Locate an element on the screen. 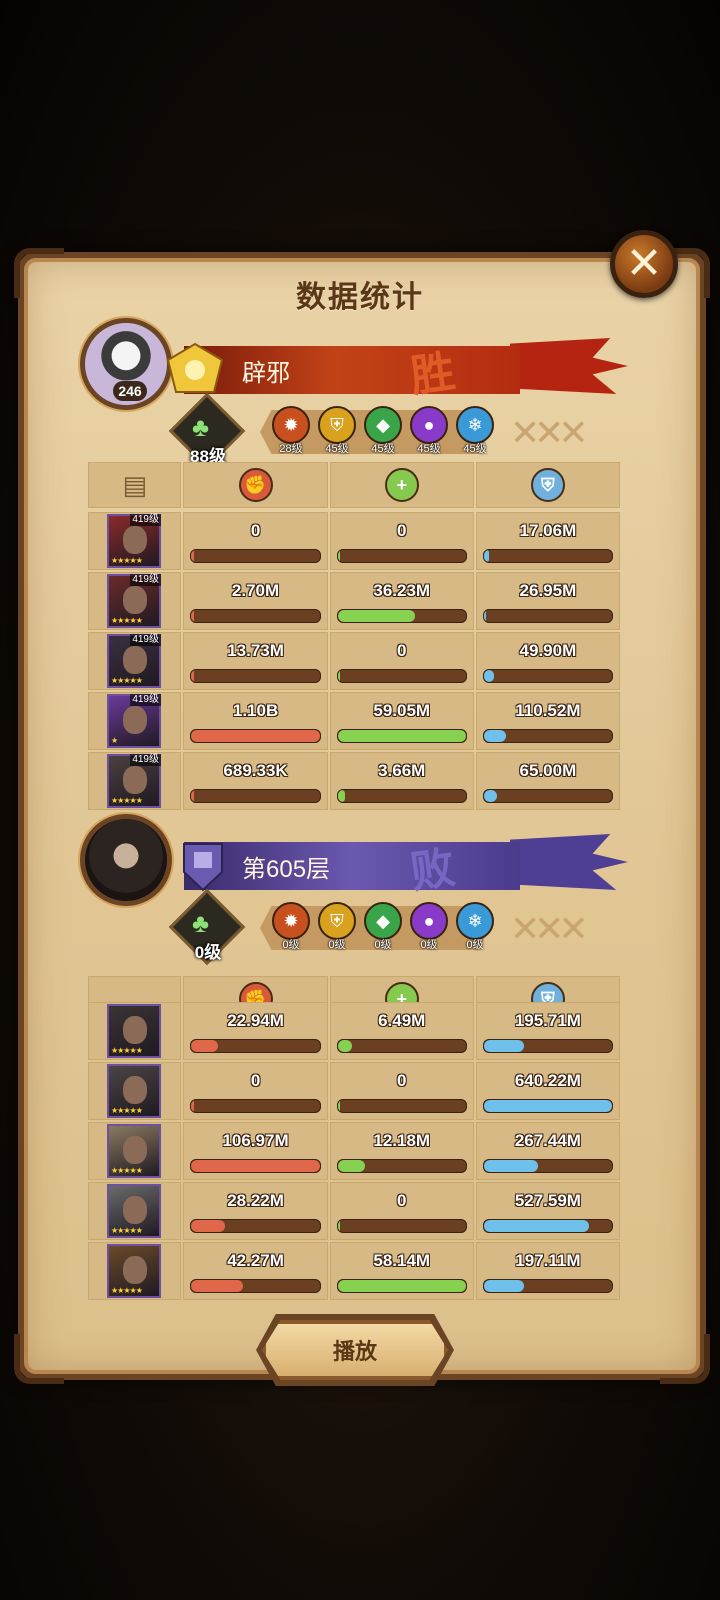 The width and height of the screenshot is (720, 1600). heal-icon: + is located at coordinates (401, 485).